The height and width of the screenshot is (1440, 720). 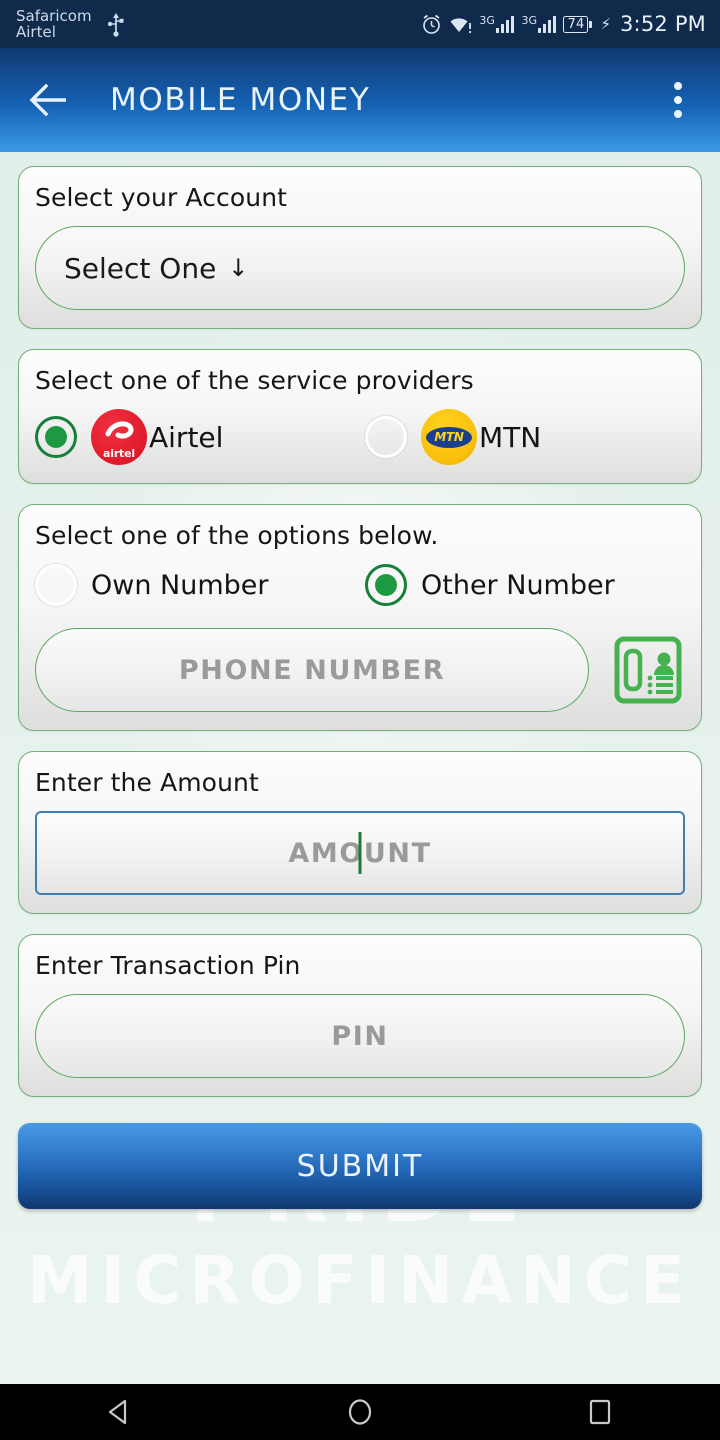 I want to click on phone-number-placeholder: PHONE NUMBER, so click(x=312, y=670).